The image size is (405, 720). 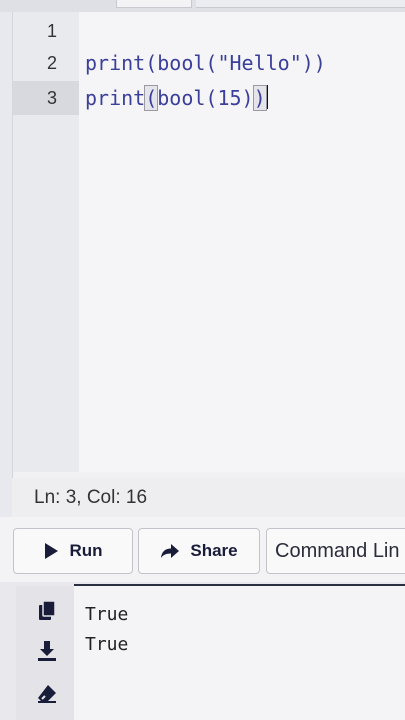 I want to click on run-label: Run, so click(x=86, y=550).